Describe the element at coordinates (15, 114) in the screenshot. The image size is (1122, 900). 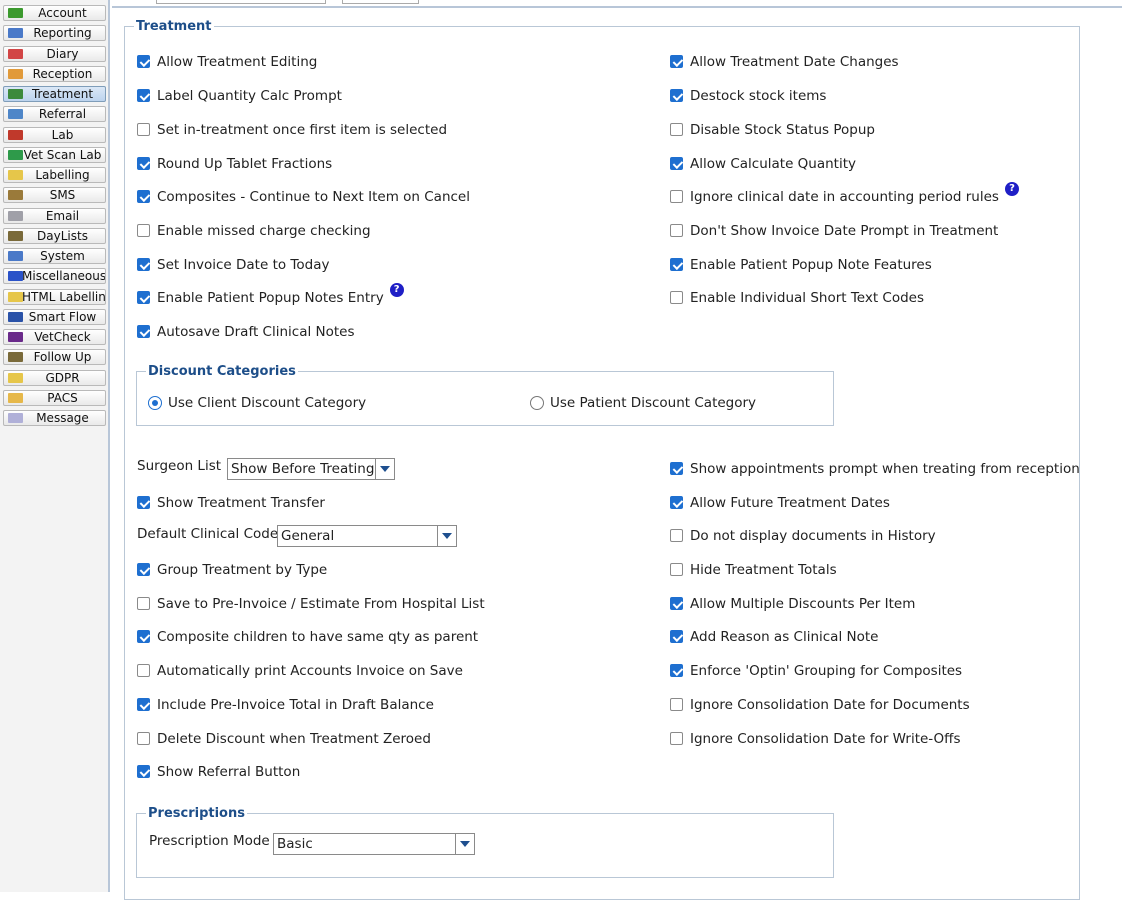
I see `referral-icon` at that location.